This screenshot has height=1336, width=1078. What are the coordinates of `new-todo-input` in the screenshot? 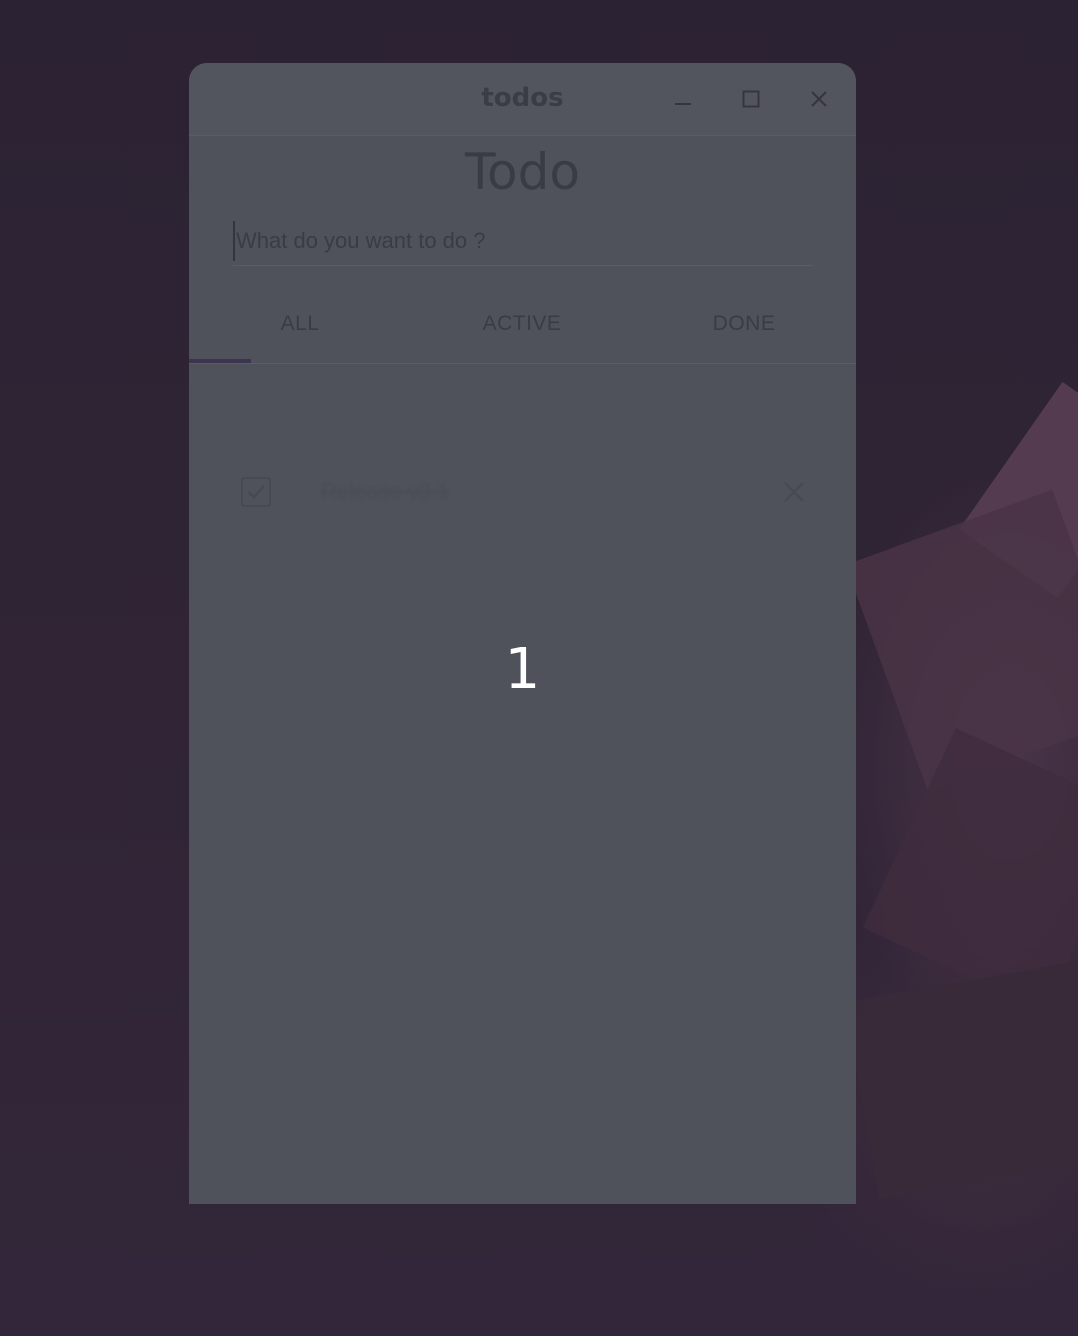 It's located at (524, 241).